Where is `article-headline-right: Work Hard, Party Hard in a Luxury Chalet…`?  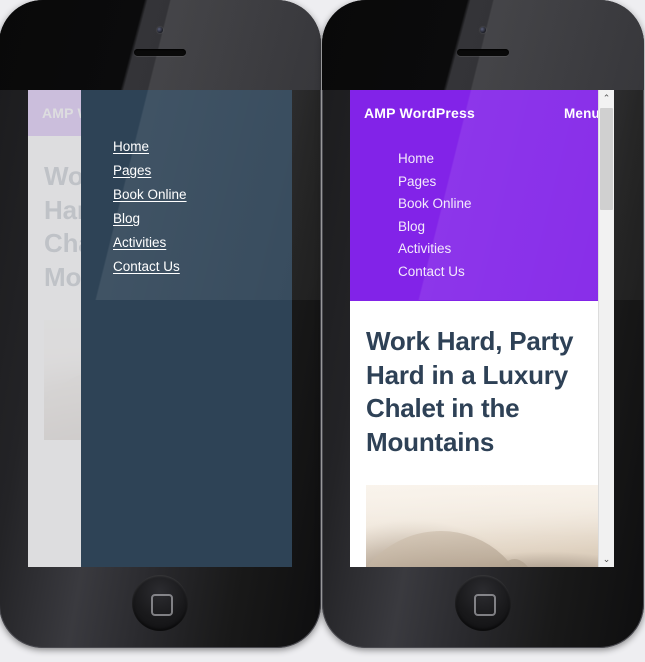 article-headline-right: Work Hard, Party Hard in a Luxury Chalet… is located at coordinates (470, 391).